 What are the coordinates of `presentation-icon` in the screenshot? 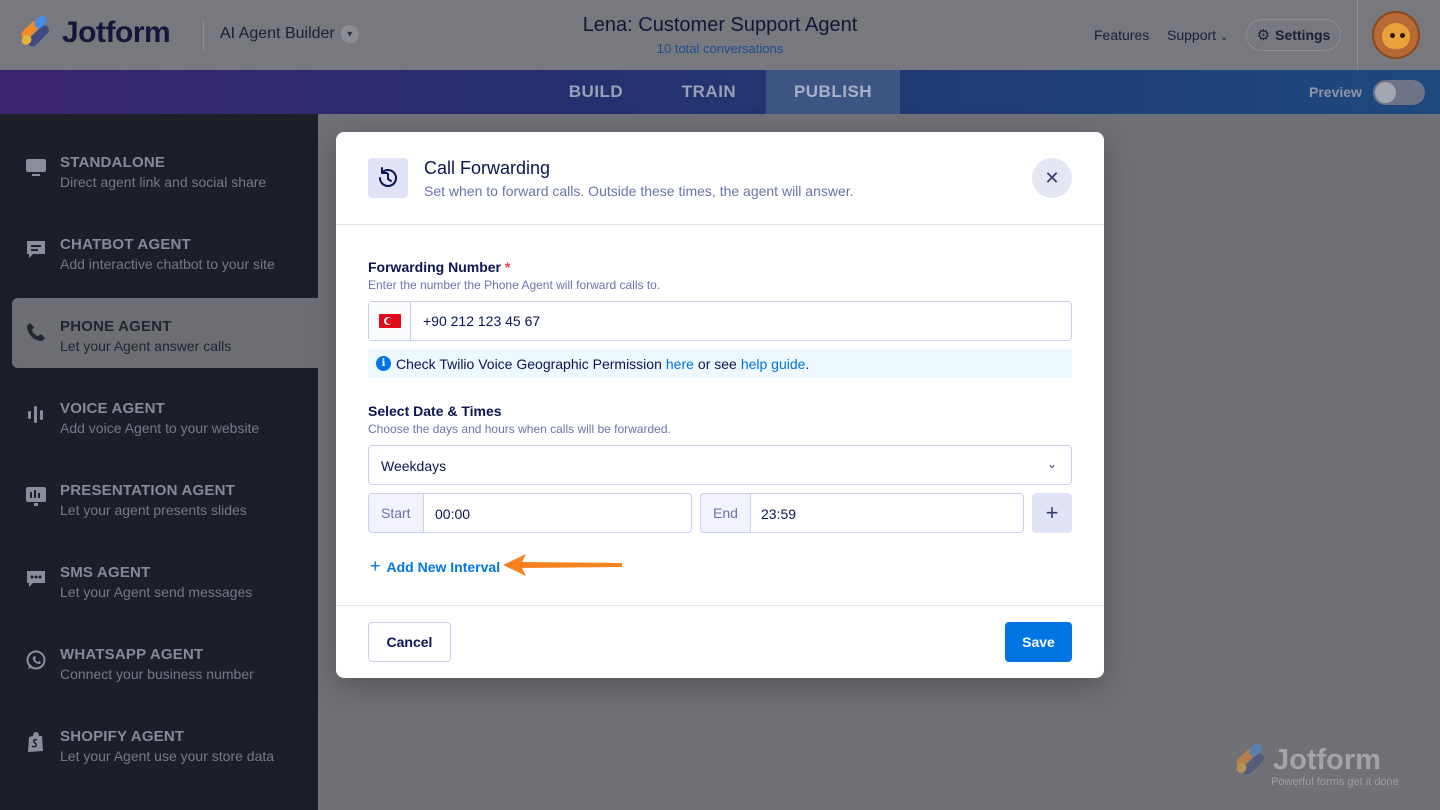 It's located at (36, 496).